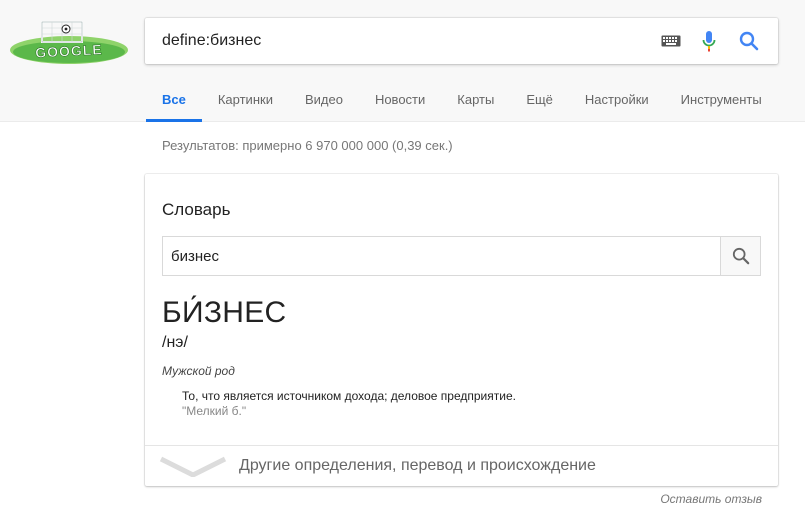  Describe the element at coordinates (671, 41) in the screenshot. I see `keyboard-icon` at that location.